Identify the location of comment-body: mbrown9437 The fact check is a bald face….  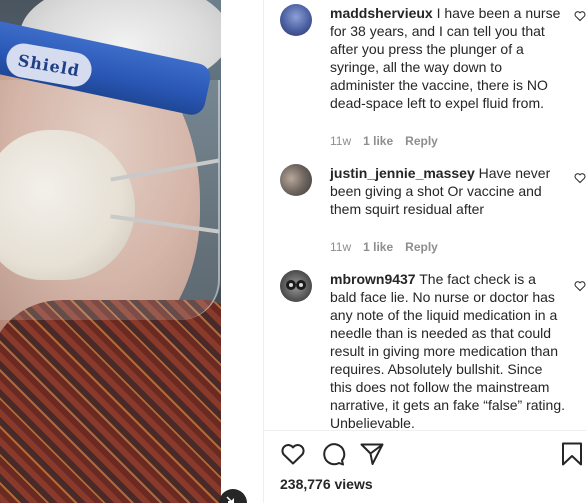
(447, 350).